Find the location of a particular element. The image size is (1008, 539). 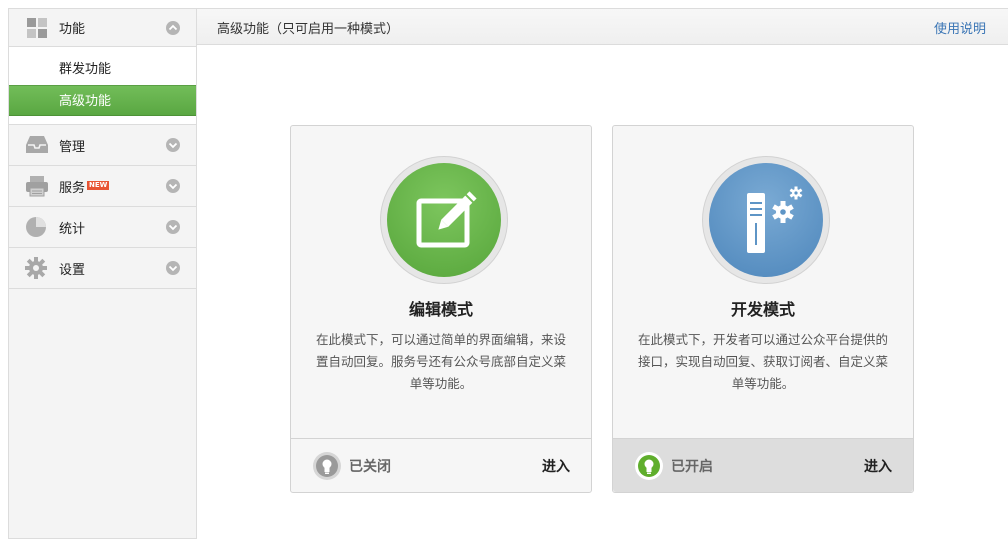

status-label: 已开启 is located at coordinates (692, 467).